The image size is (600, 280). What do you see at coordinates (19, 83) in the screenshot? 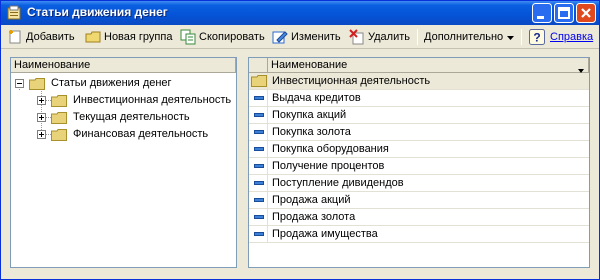
I see `collapse-icon` at bounding box center [19, 83].